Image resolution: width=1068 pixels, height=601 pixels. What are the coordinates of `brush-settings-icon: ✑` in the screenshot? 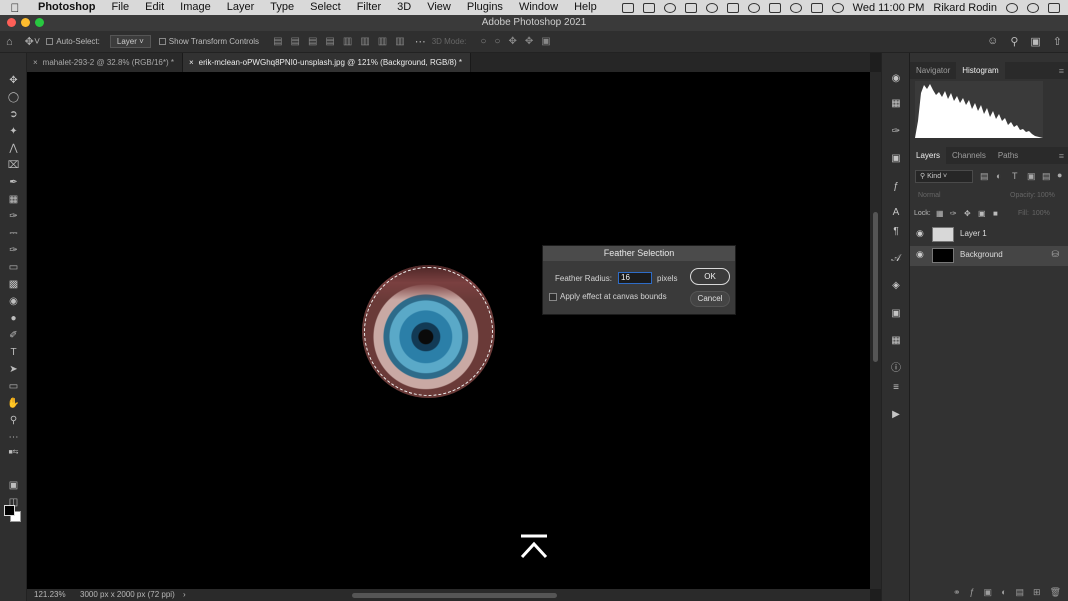 It's located at (896, 132).